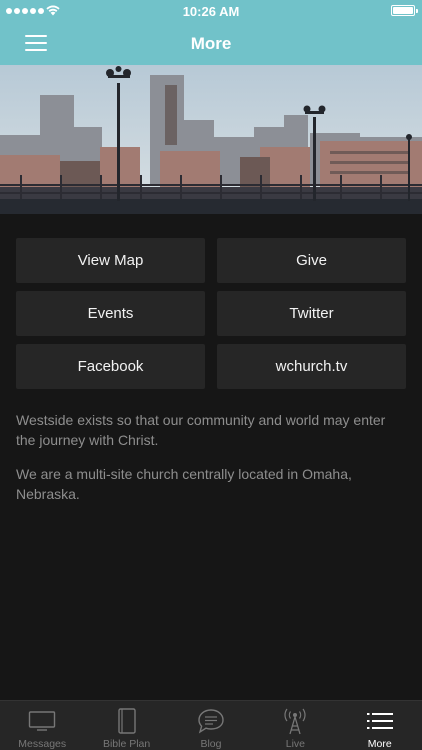 The image size is (422, 750). I want to click on nav-bar: More, so click(211, 43).